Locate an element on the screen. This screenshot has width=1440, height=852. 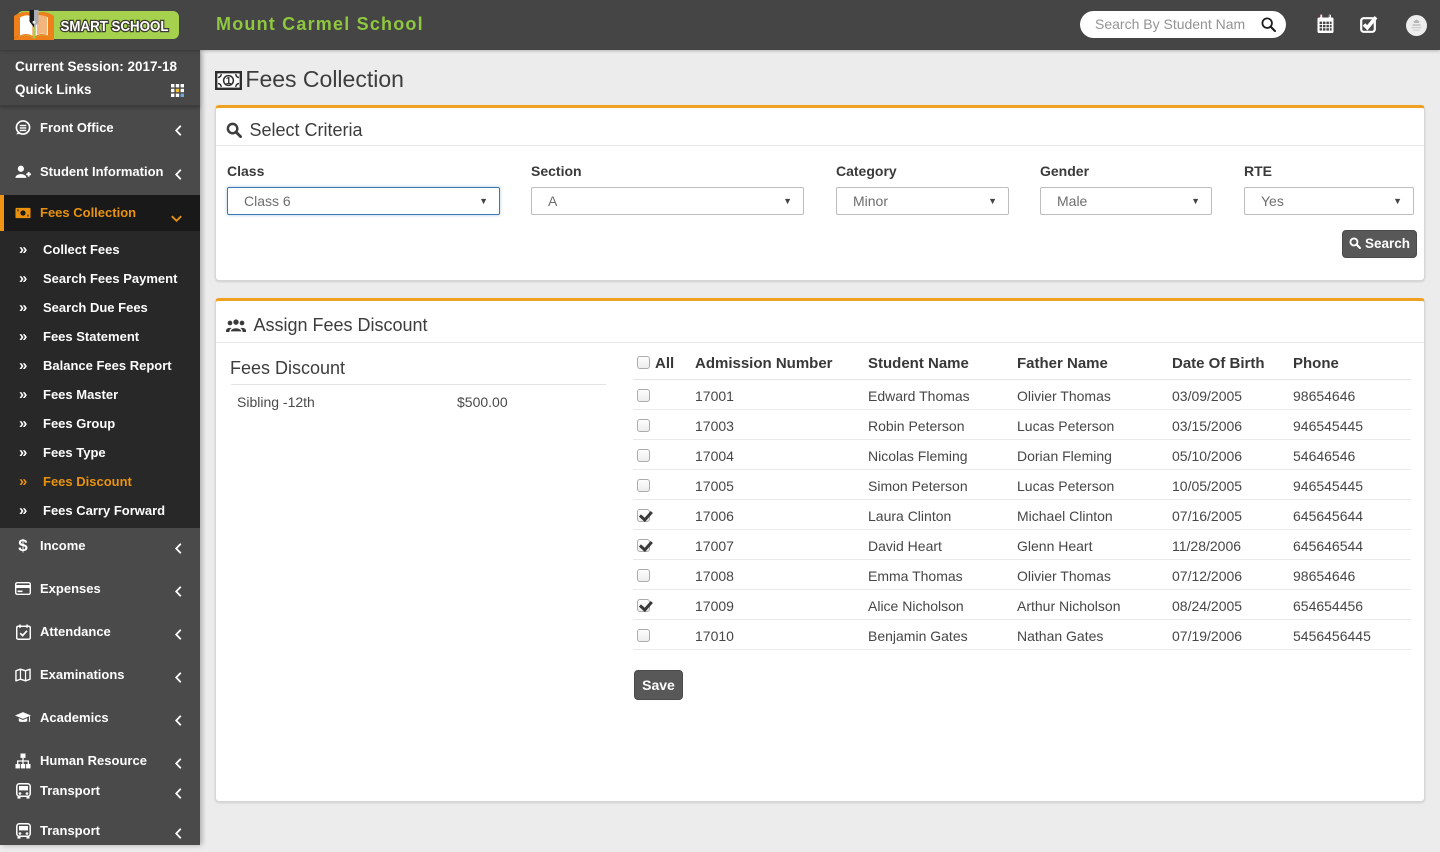
svg-text: SMART SCHOOL is located at coordinates (115, 26).